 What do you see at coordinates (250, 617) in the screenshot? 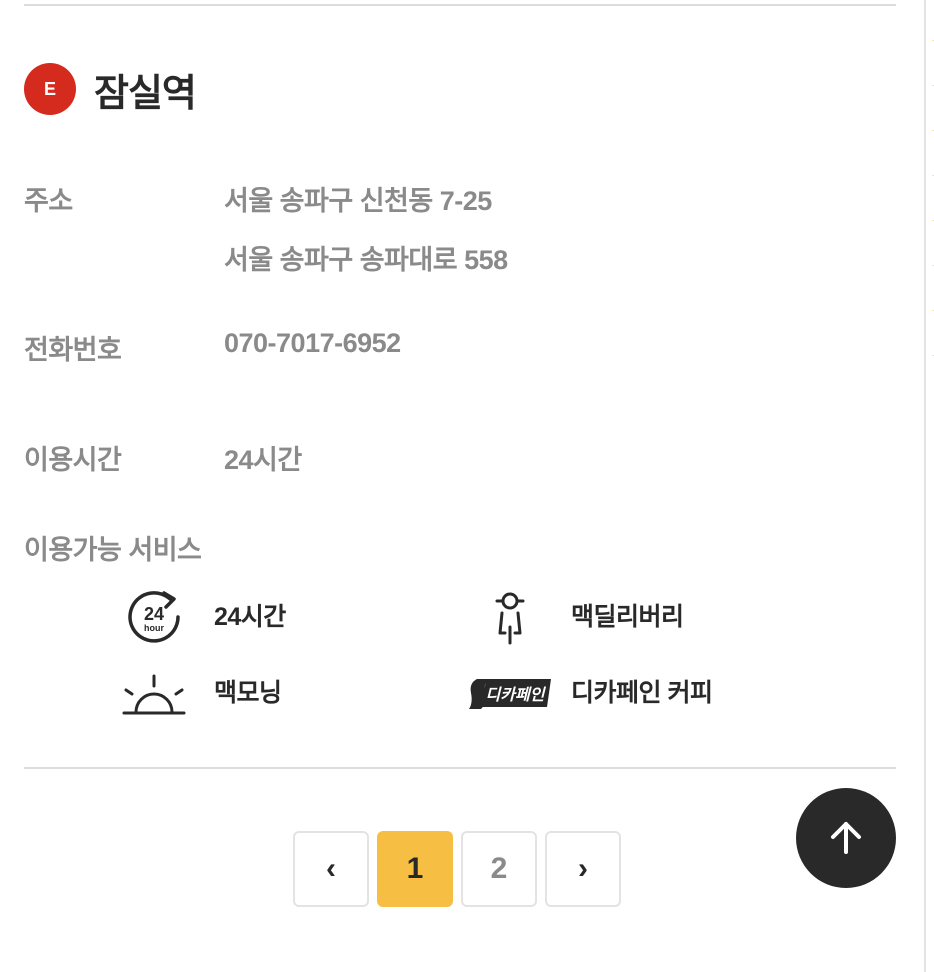
I see `service-24-hour-label: 24시간` at bounding box center [250, 617].